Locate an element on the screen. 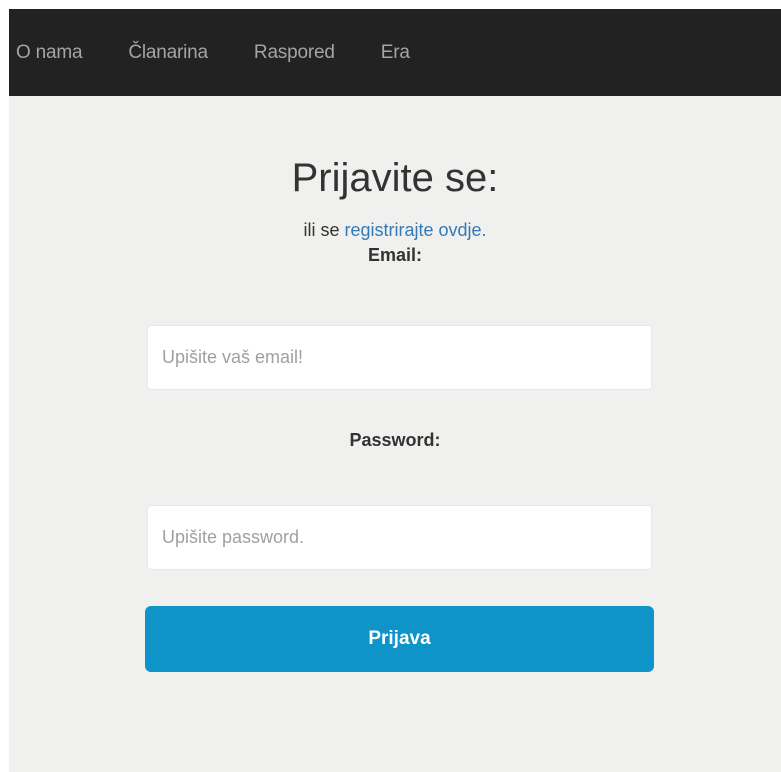 This screenshot has width=781, height=772. password-field is located at coordinates (399, 537).